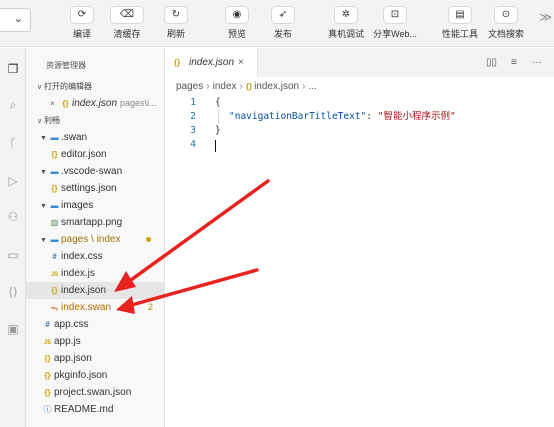 The height and width of the screenshot is (427, 554). I want to click on sidebar-title: 资源管理器, so click(66, 65).